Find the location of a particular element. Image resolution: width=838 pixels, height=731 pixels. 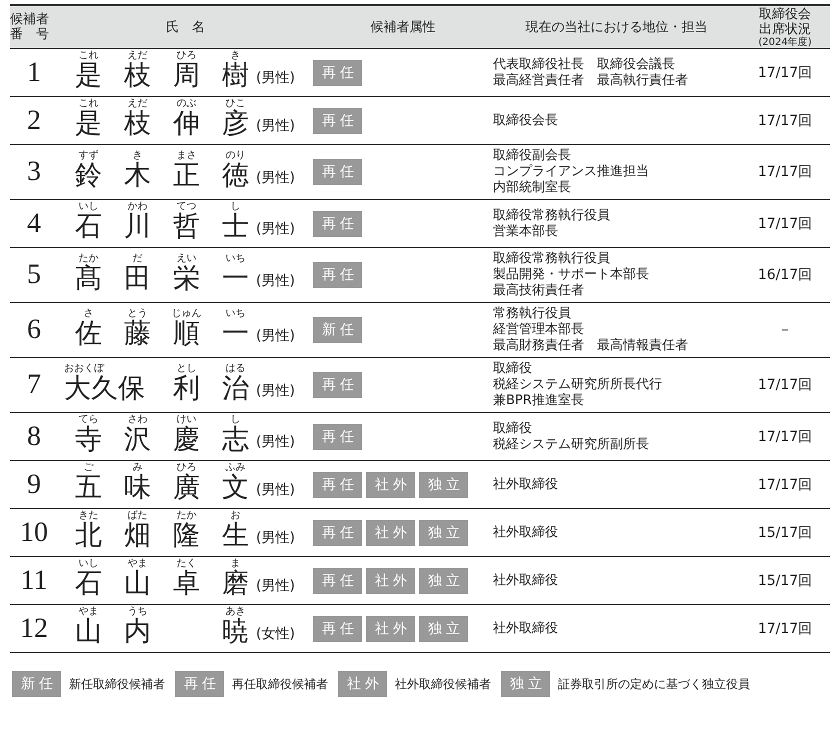

name-kanji: 伸 is located at coordinates (186, 124).